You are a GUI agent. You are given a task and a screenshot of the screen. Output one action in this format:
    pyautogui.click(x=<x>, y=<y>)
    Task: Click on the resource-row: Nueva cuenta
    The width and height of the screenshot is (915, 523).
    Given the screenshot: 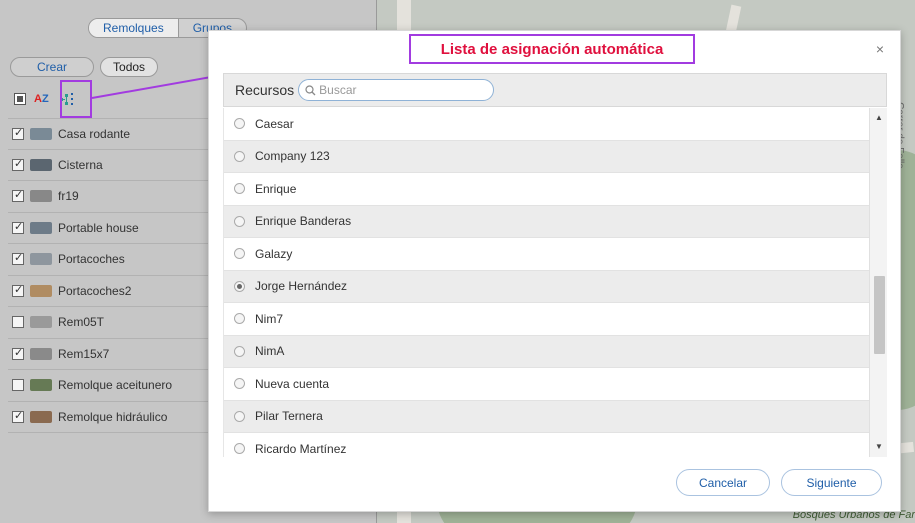 What is the action you would take?
    pyautogui.click(x=547, y=384)
    